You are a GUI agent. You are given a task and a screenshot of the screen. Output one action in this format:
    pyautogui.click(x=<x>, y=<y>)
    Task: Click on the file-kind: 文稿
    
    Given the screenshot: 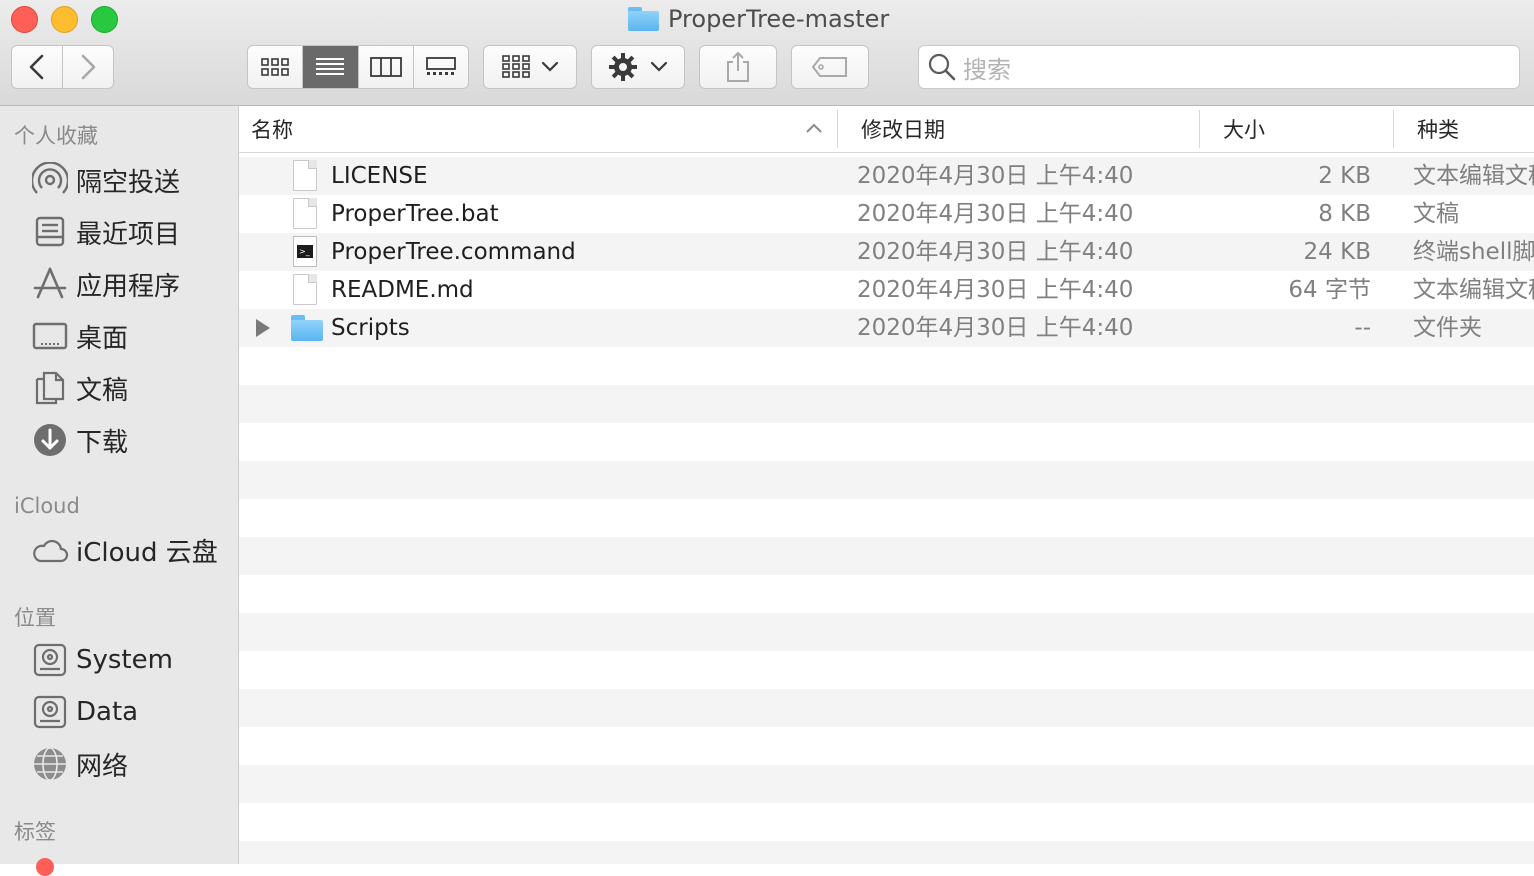 What is the action you would take?
    pyautogui.click(x=1436, y=214)
    